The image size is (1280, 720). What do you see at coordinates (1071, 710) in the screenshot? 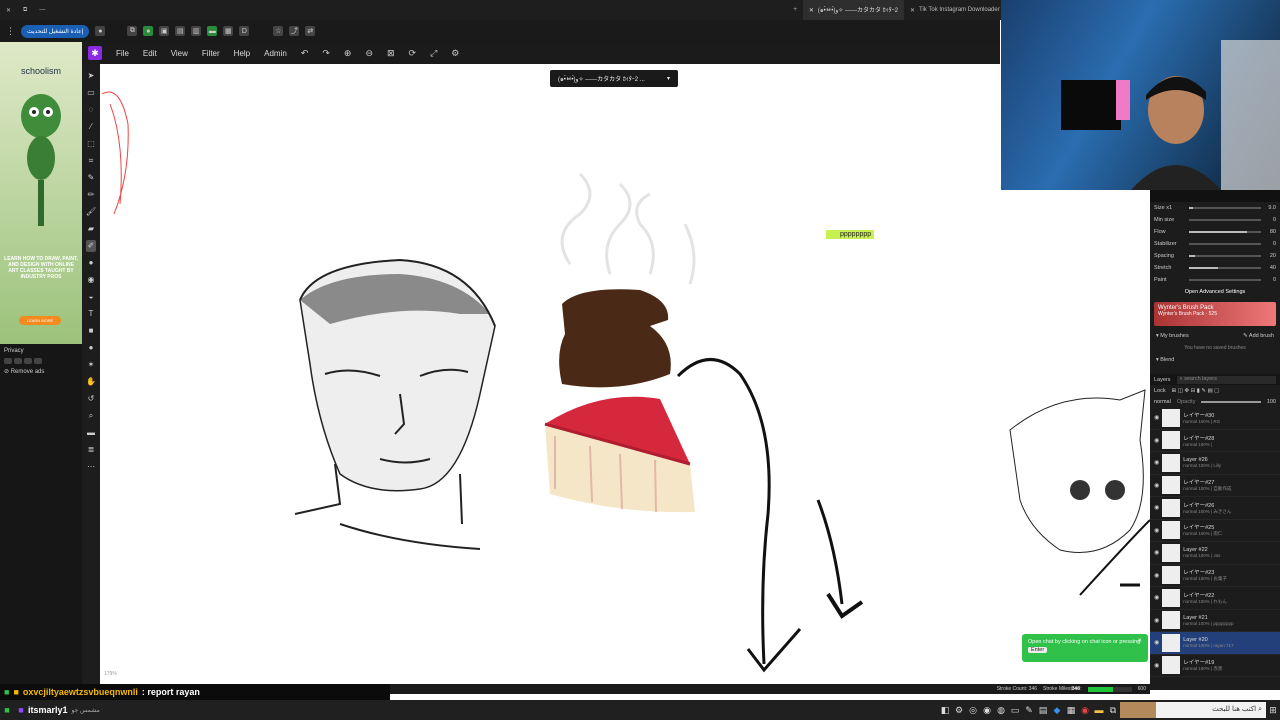
I see `taskbar-app-icon: ▦` at bounding box center [1071, 710].